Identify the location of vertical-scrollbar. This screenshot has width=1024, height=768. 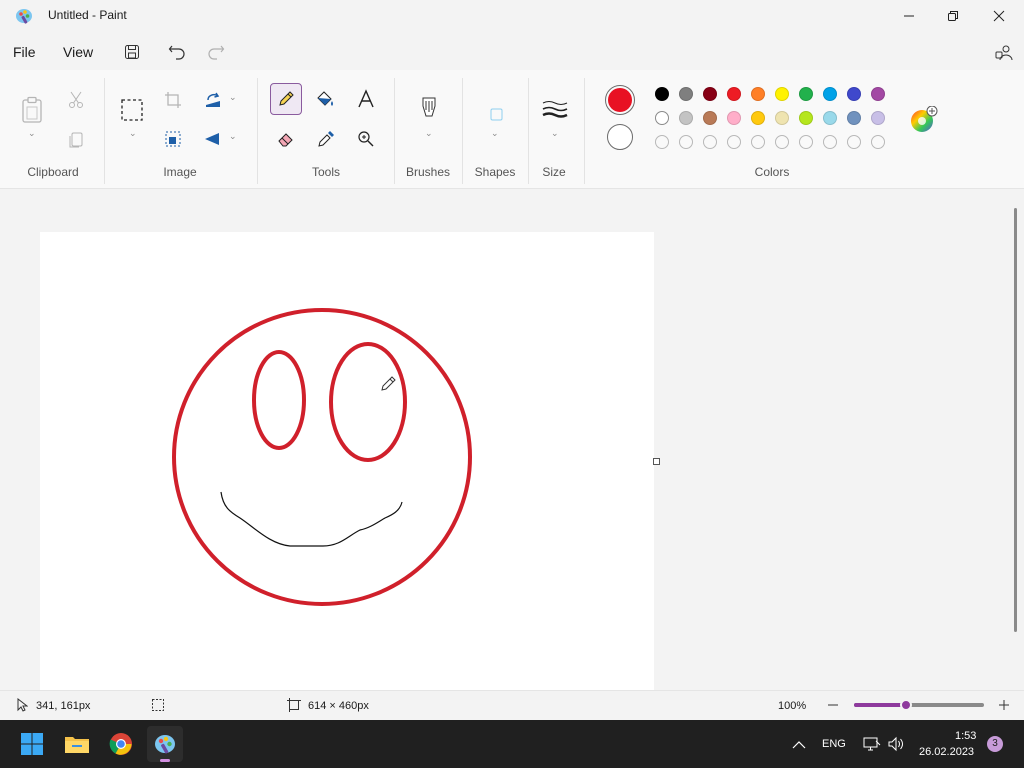
(1015, 420).